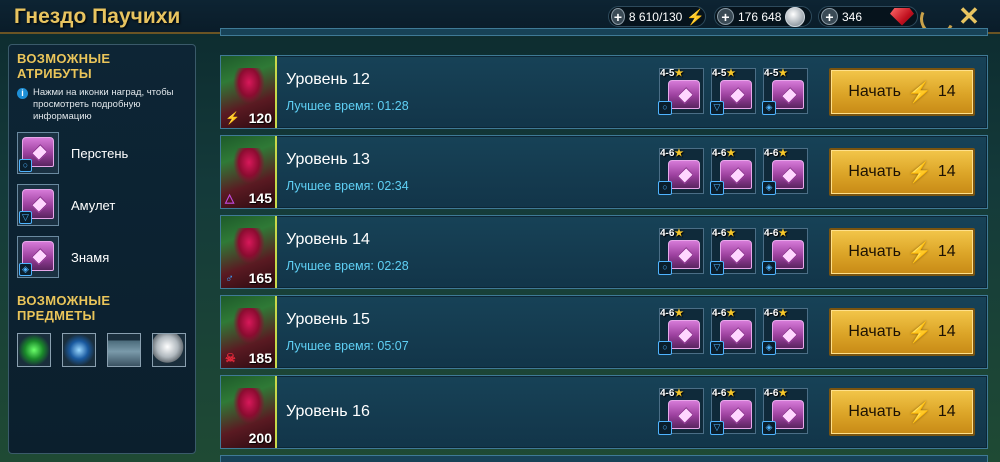  What do you see at coordinates (328, 239) in the screenshot?
I see `level-name: Уровень 14` at bounding box center [328, 239].